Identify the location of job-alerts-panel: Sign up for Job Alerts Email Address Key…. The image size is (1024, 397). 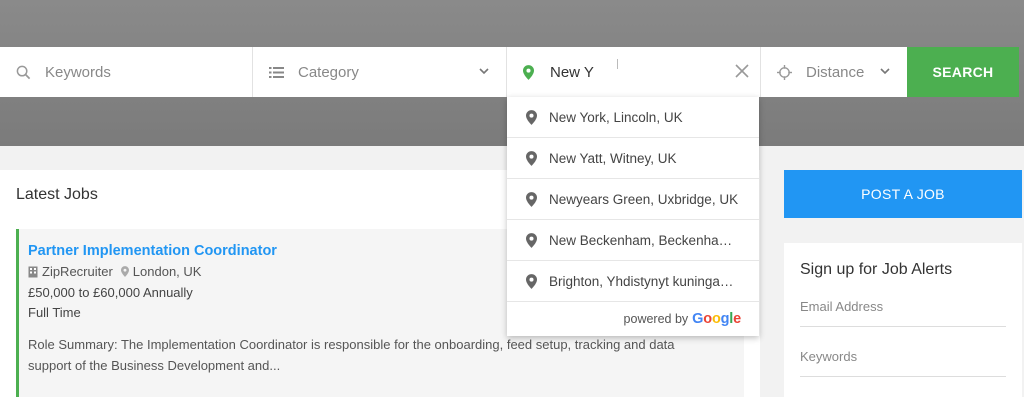
(903, 320).